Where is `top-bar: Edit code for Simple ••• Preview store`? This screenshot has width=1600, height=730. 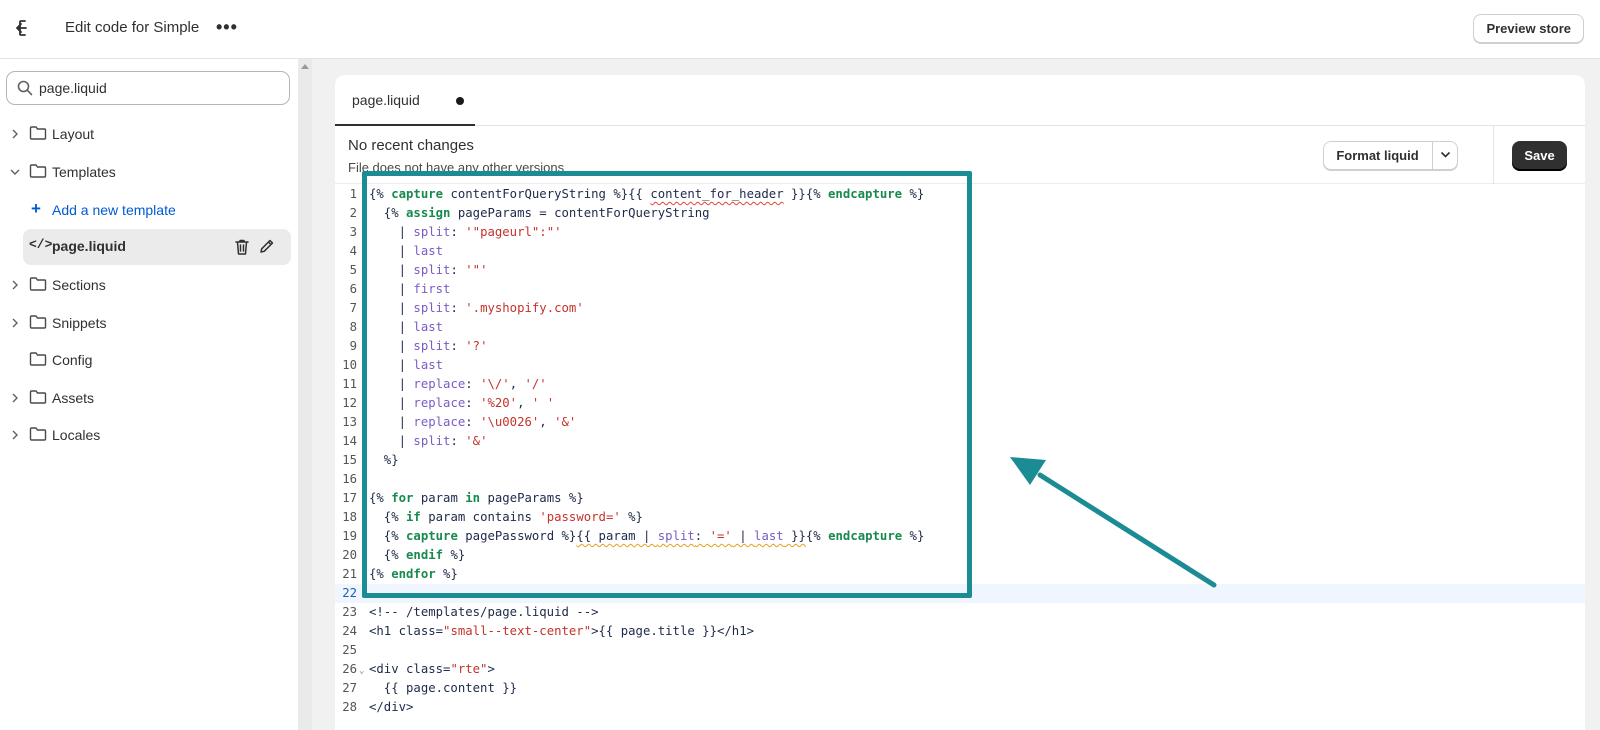
top-bar: Edit code for Simple ••• Preview store is located at coordinates (800, 29).